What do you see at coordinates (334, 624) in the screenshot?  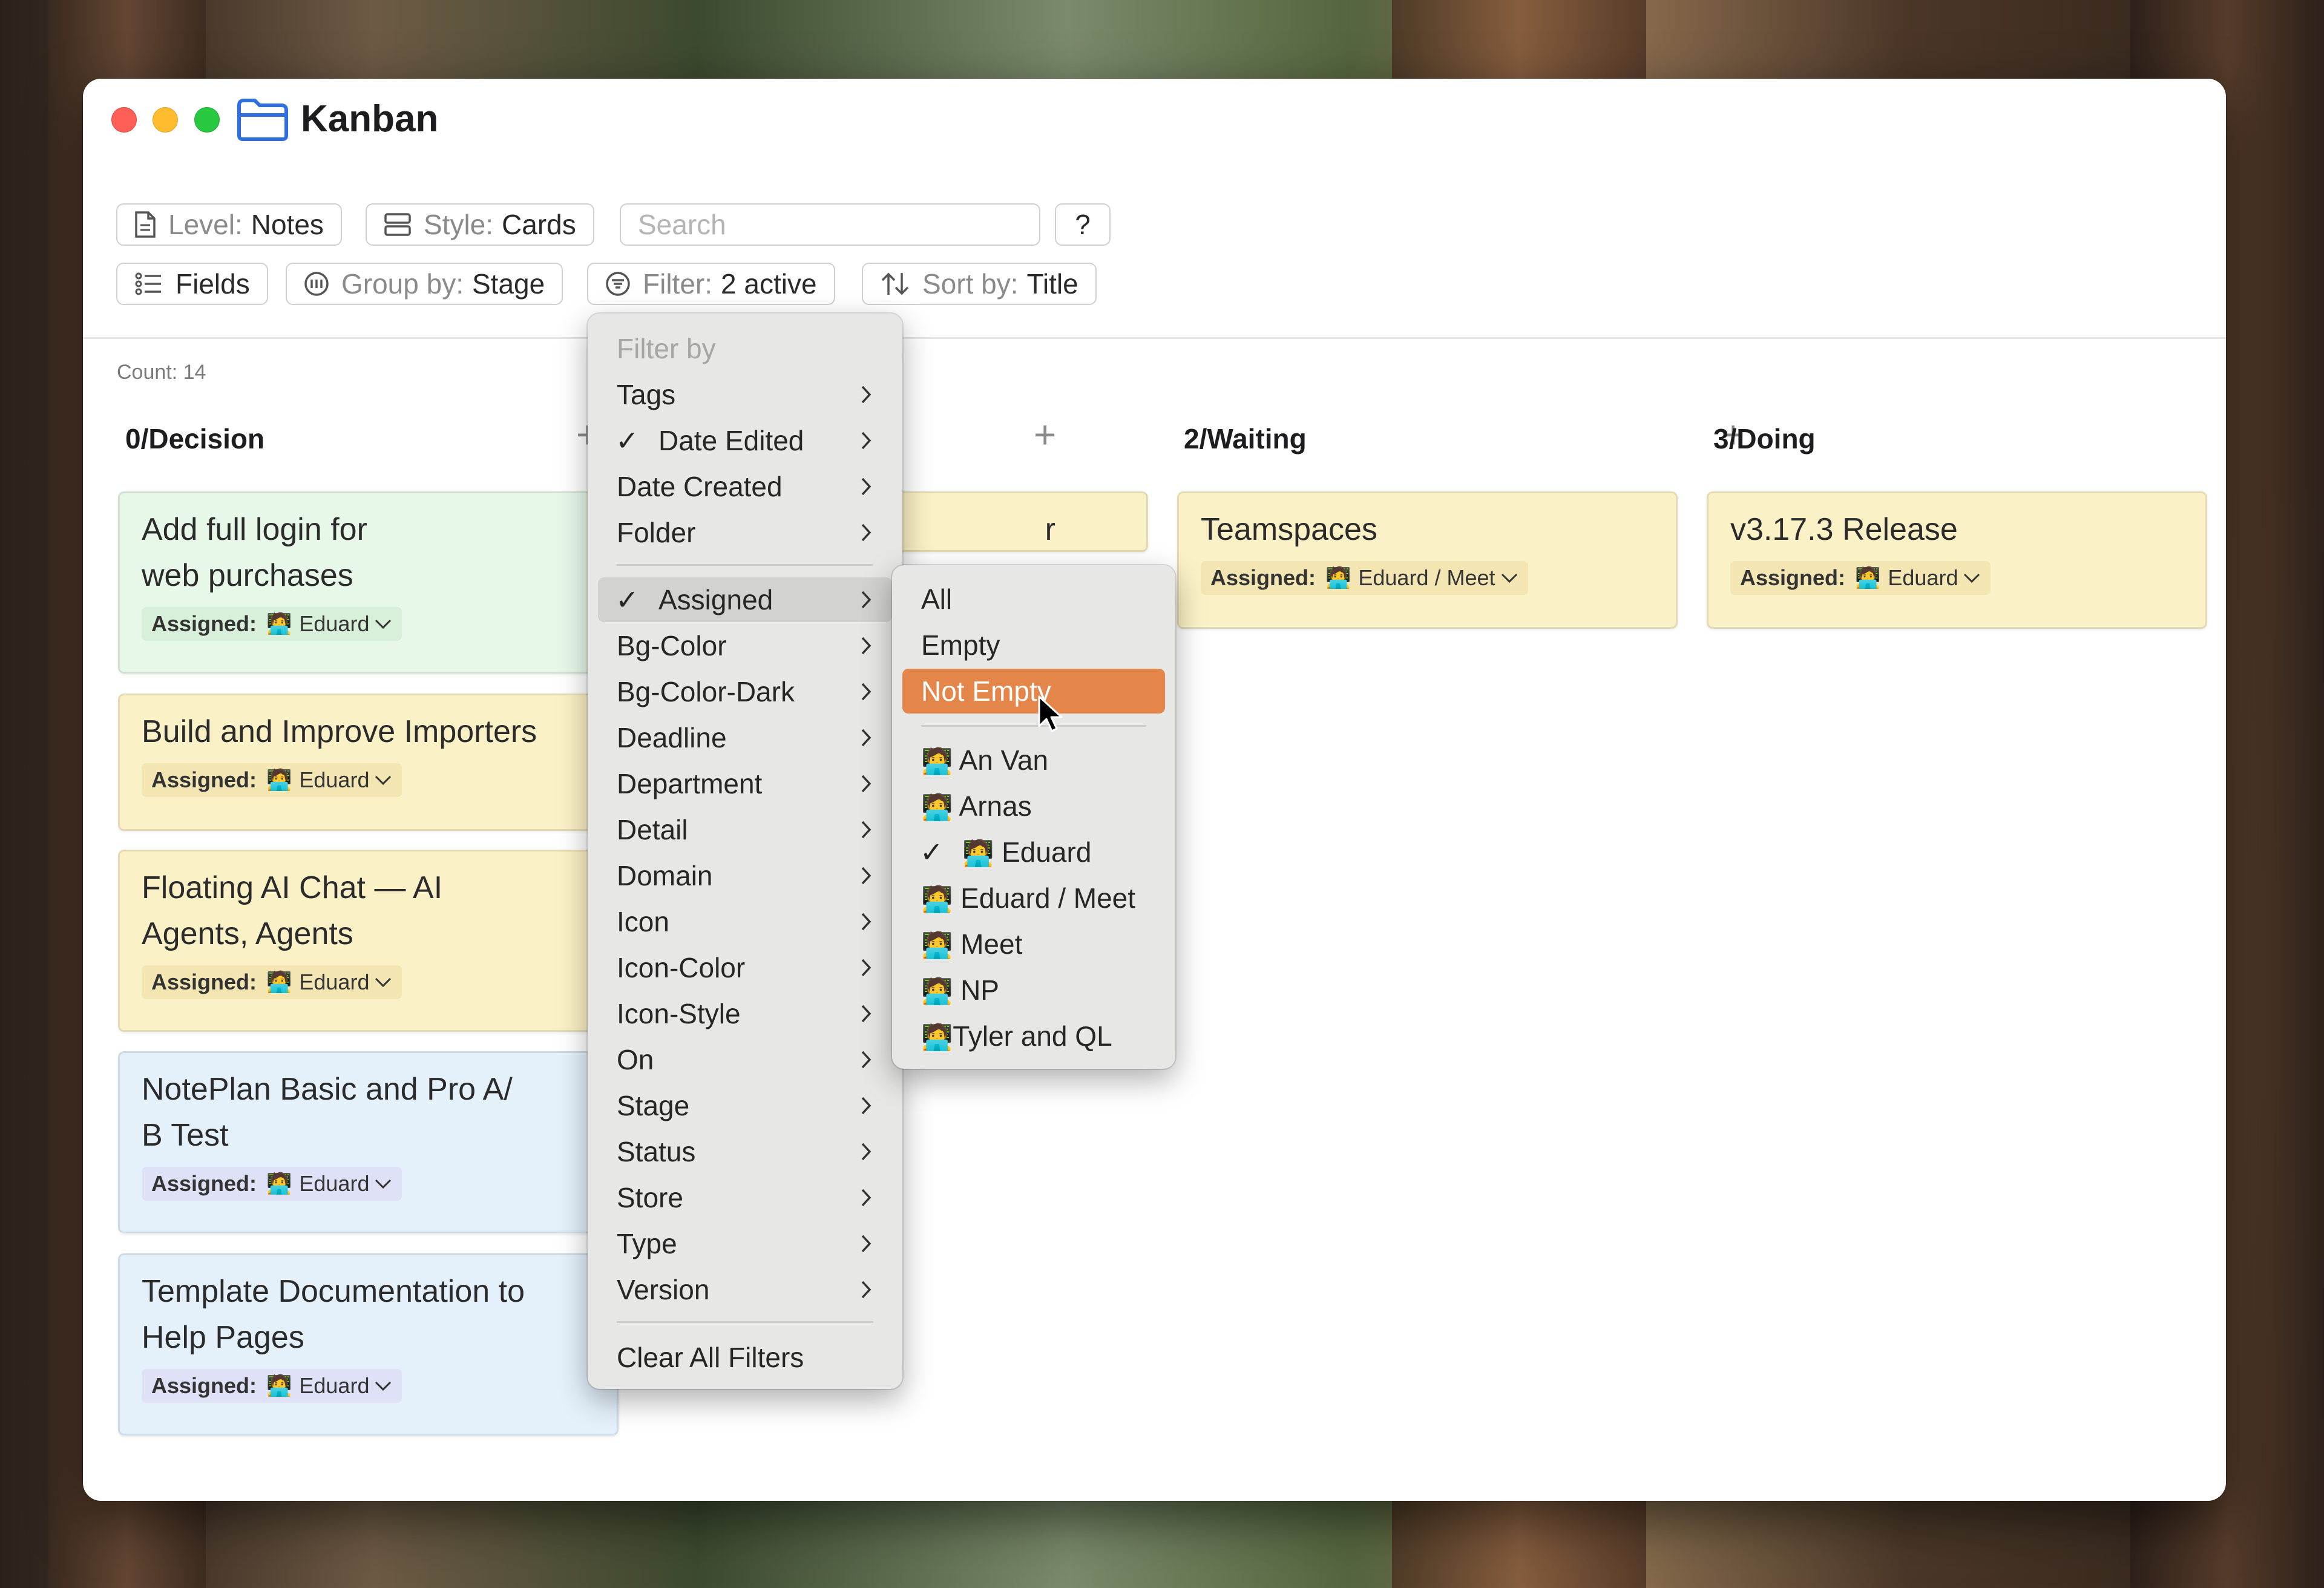 I see `assignee-name: Eduard` at bounding box center [334, 624].